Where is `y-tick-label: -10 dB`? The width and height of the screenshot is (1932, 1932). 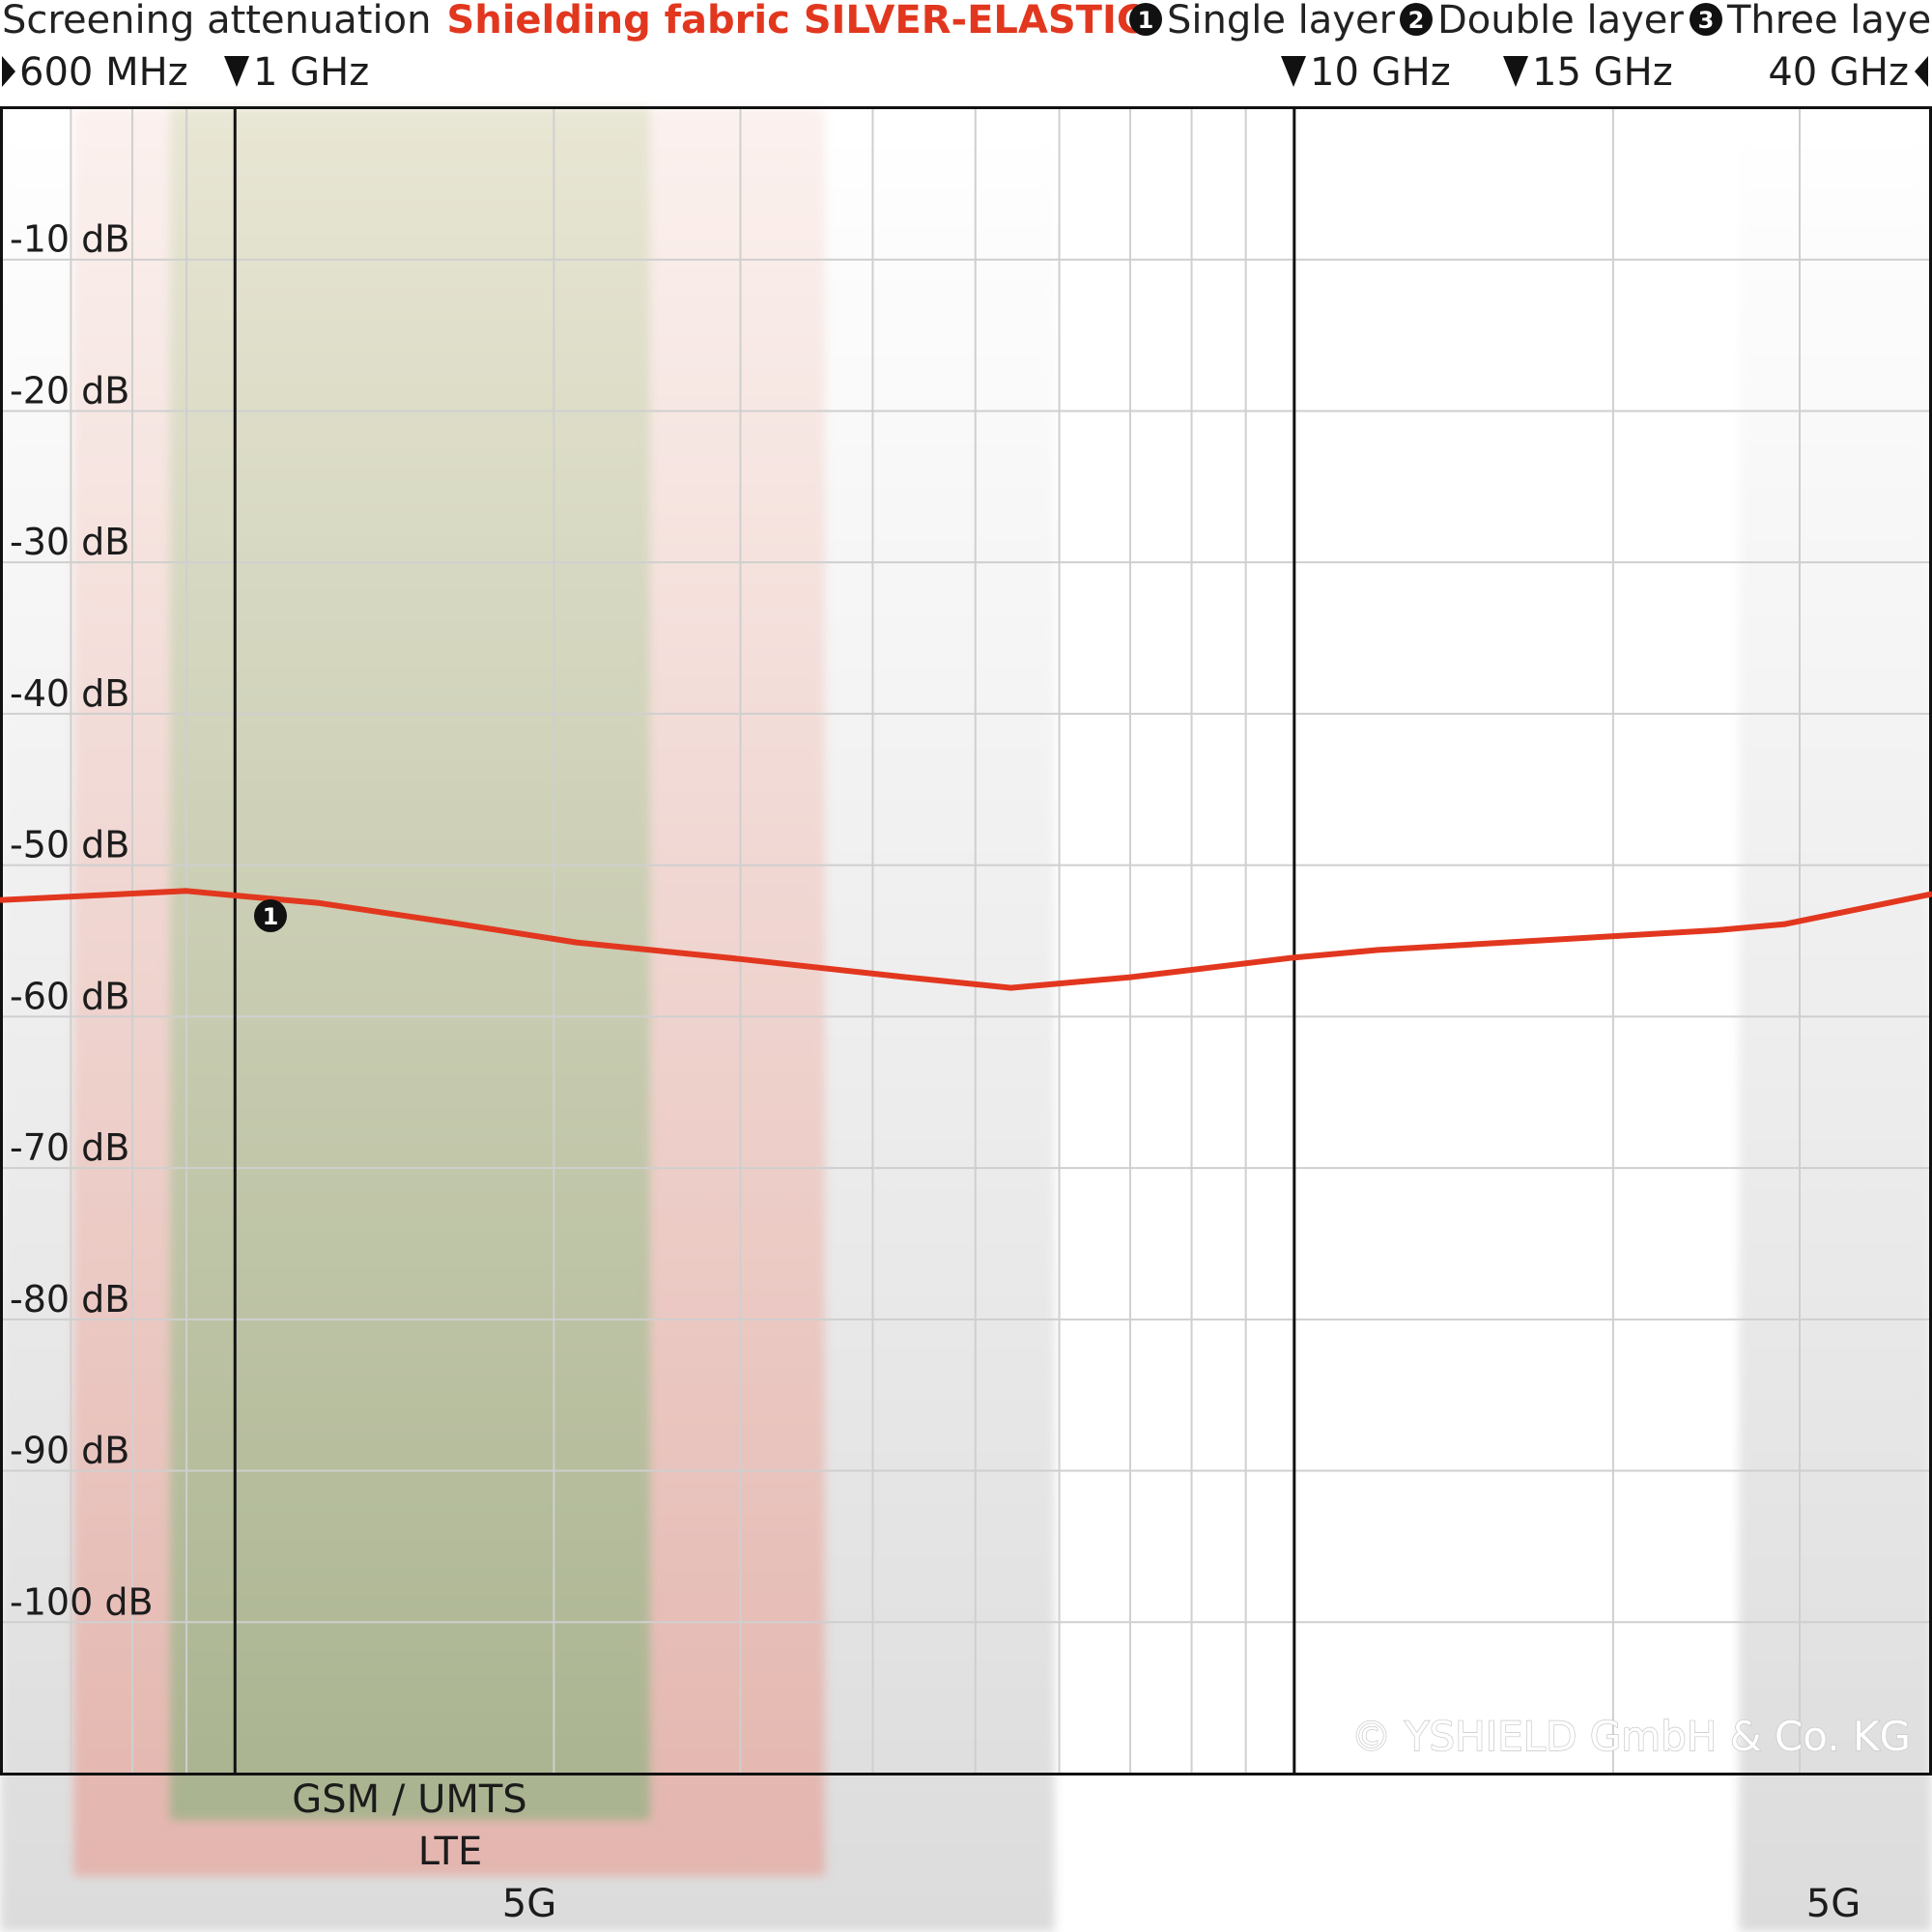 y-tick-label: -10 dB is located at coordinates (69, 239).